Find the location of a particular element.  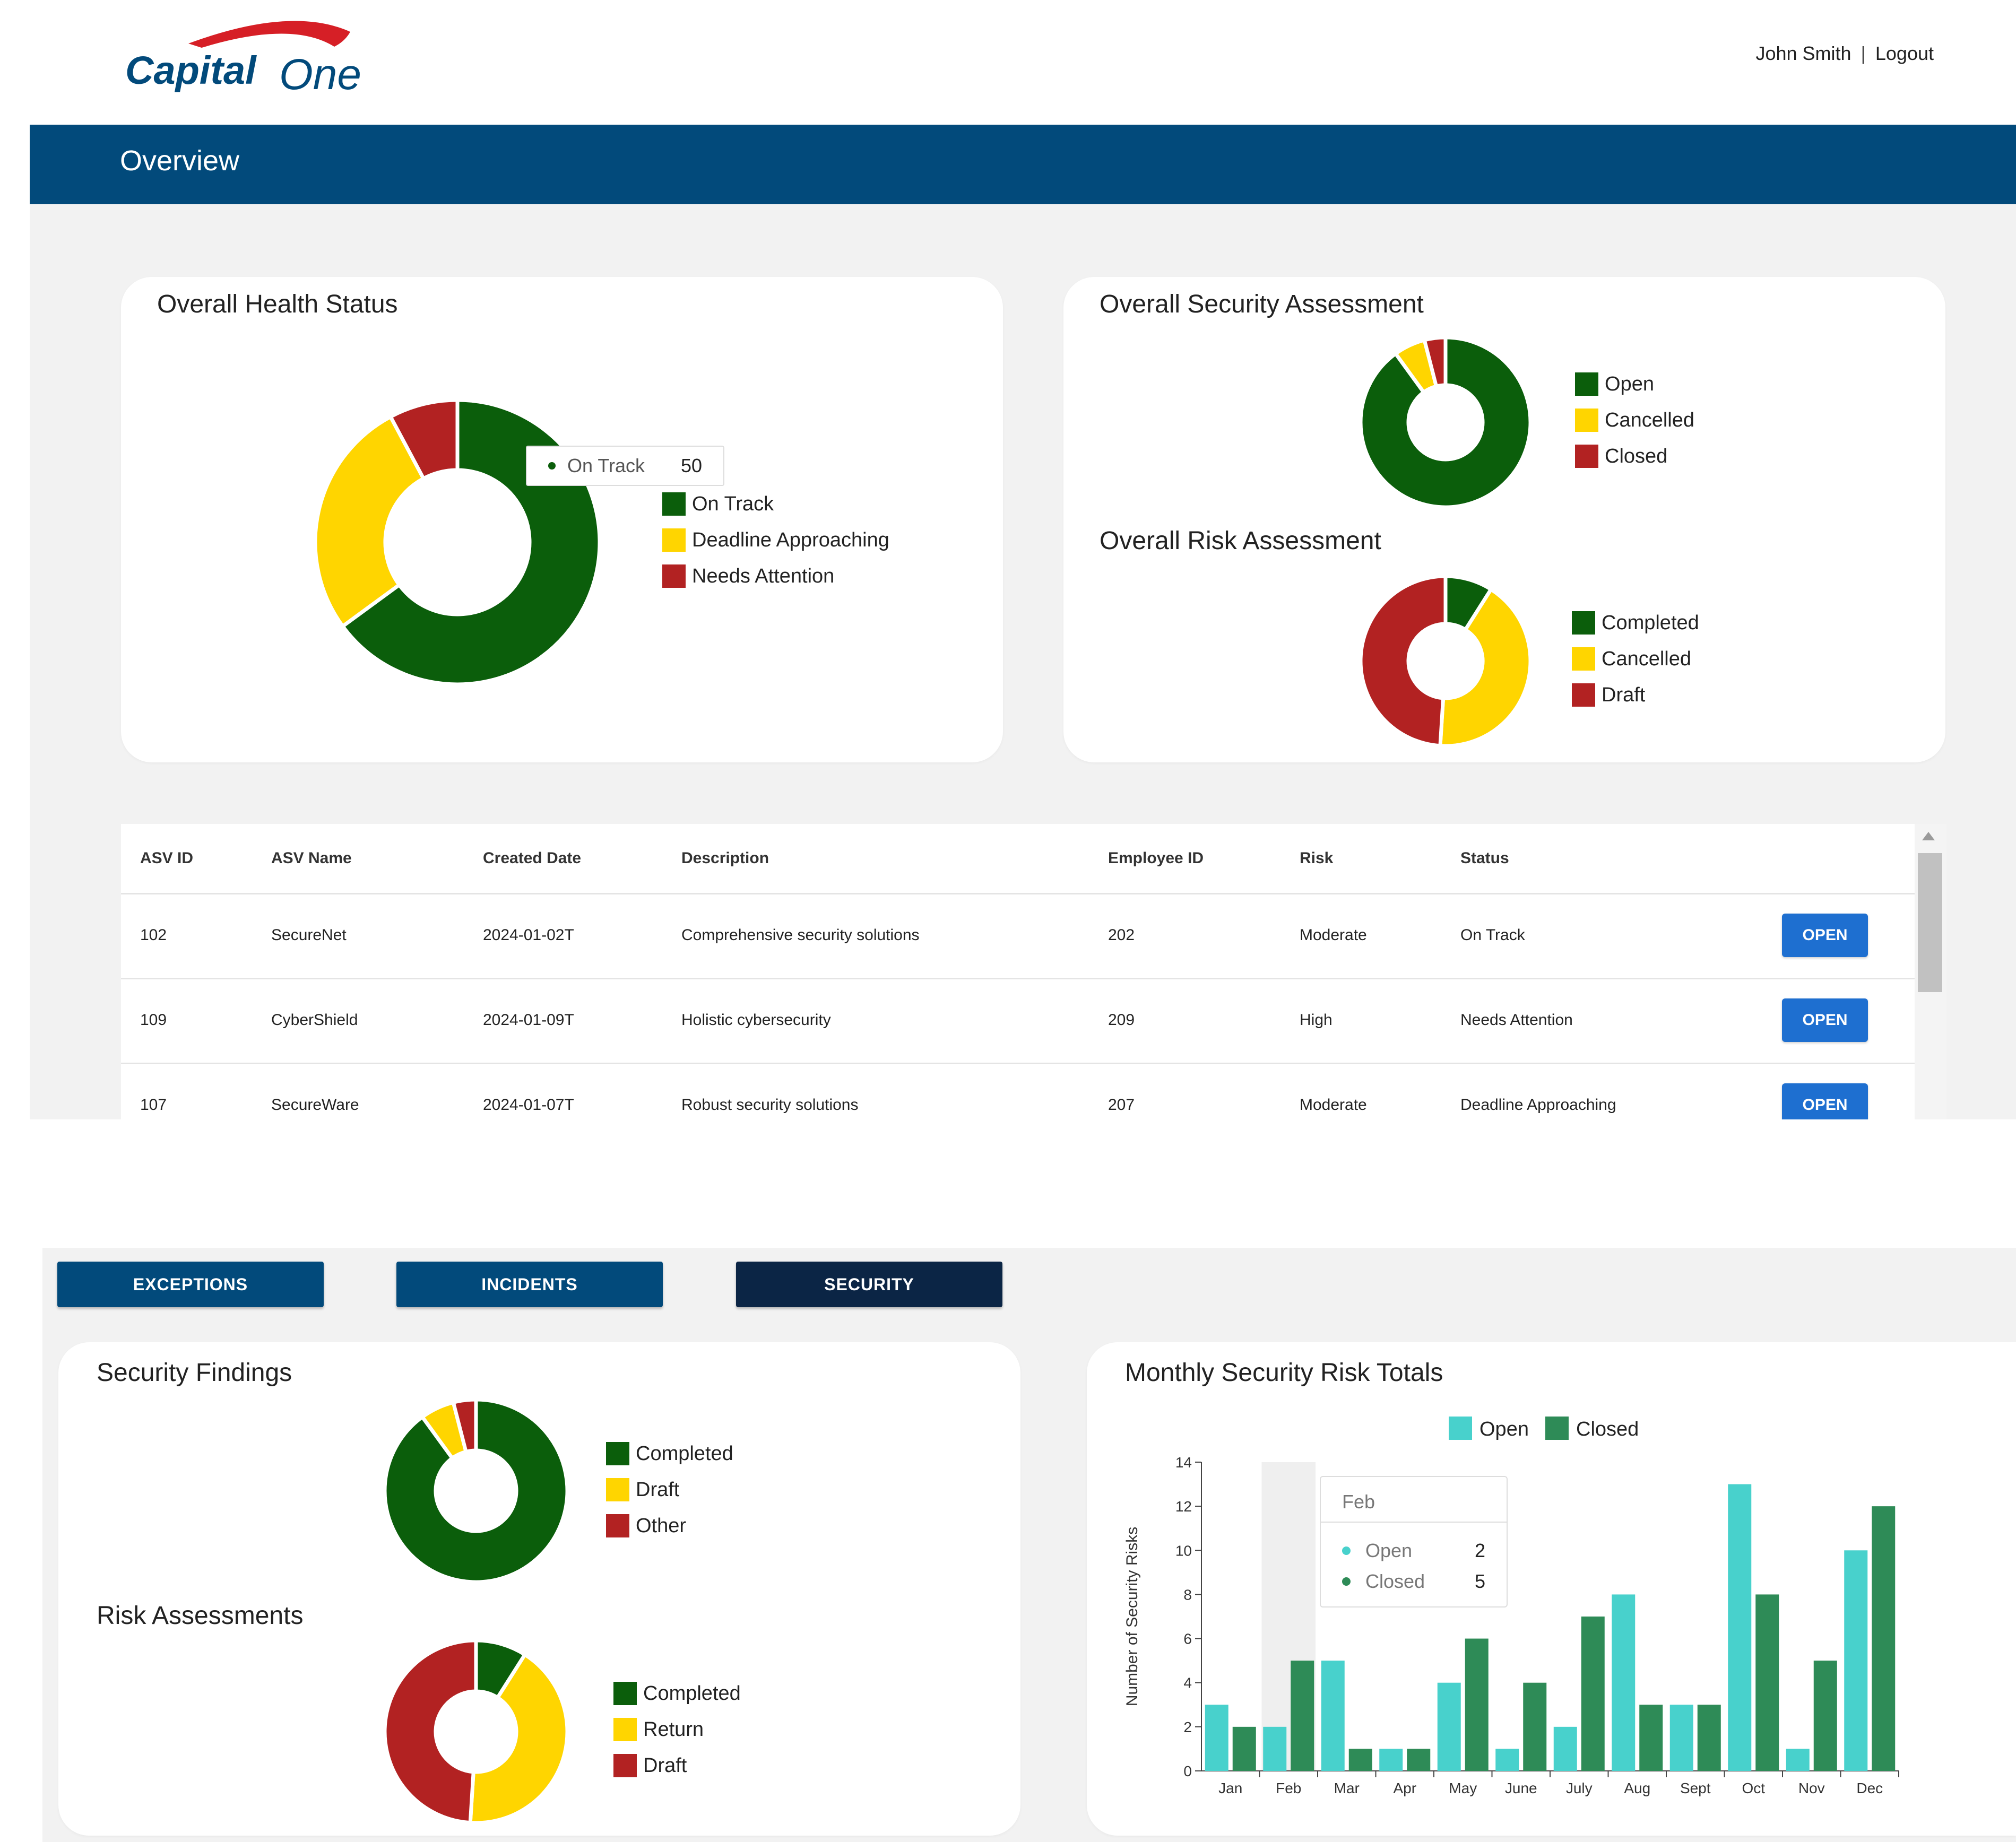

cell-asv-name: SecureNet is located at coordinates (309, 935).